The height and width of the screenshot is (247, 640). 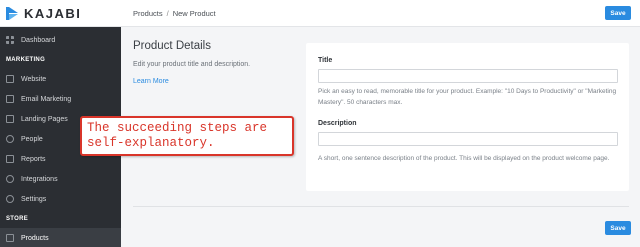 I want to click on sidebar-item-label: Dashboard, so click(x=38, y=40).